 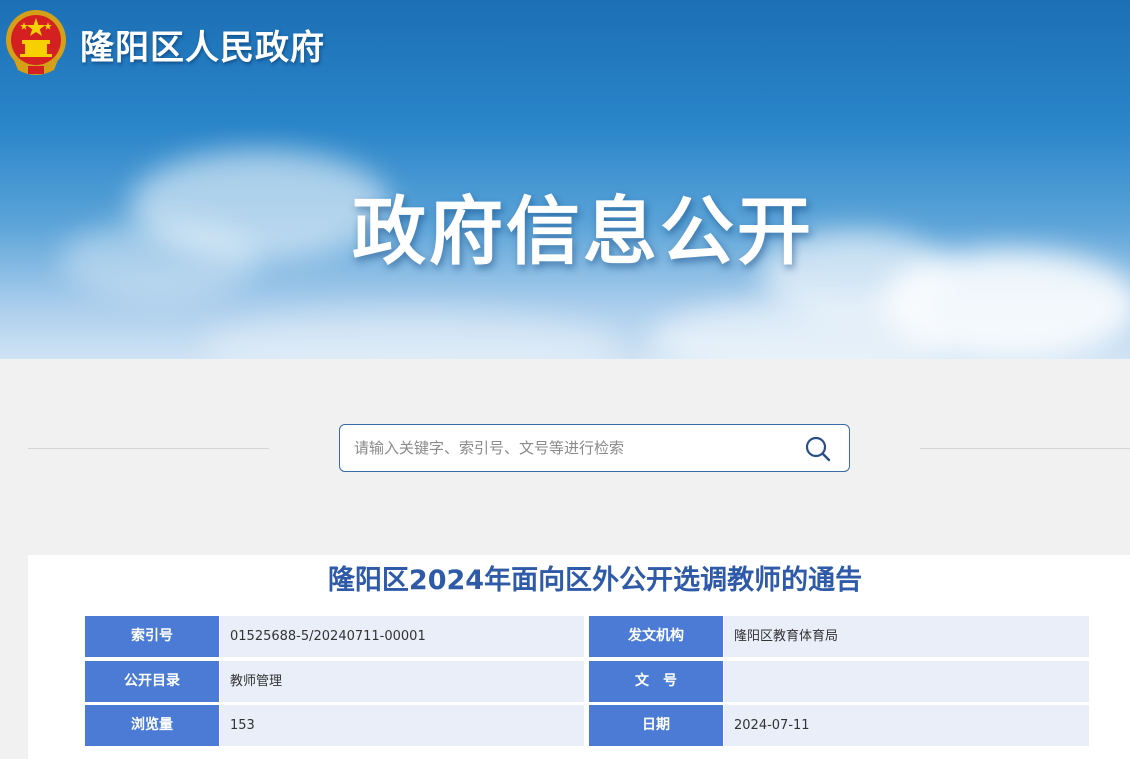 I want to click on divider-left, so click(x=148, y=448).